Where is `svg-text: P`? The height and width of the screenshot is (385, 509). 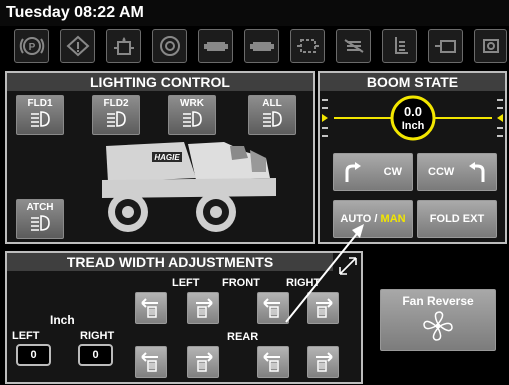
svg-text: P is located at coordinates (31, 47).